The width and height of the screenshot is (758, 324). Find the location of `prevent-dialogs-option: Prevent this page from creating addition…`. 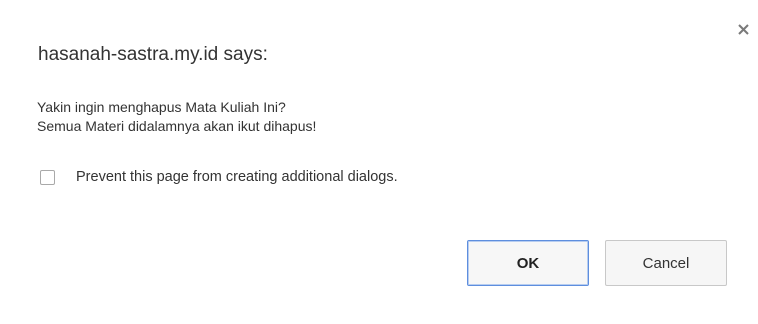

prevent-dialogs-option: Prevent this page from creating addition… is located at coordinates (219, 177).